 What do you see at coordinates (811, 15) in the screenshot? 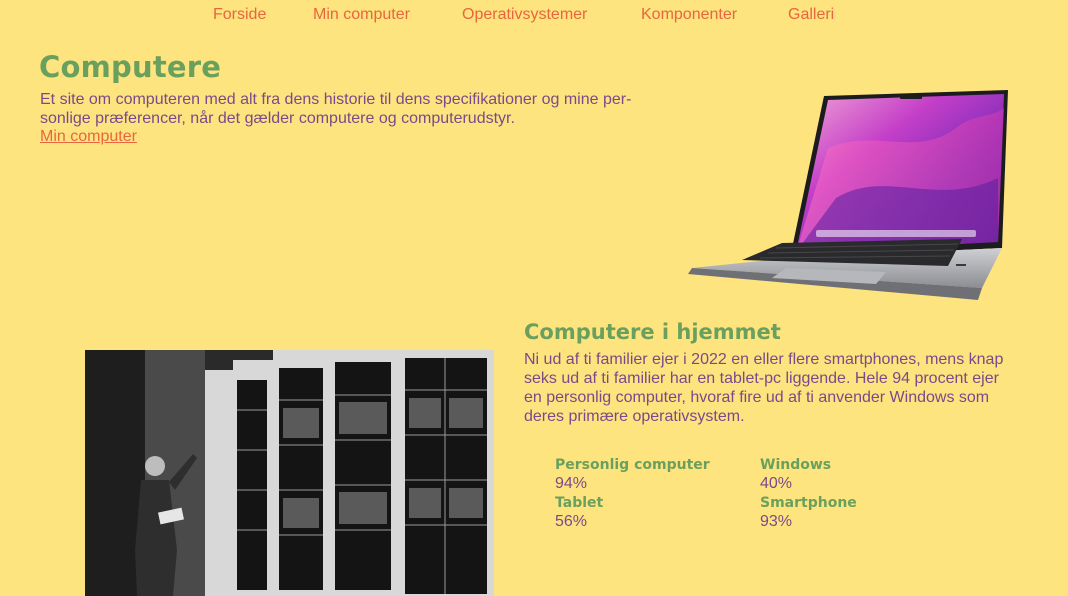
I see `nav-link-galleri: Galleri` at bounding box center [811, 15].